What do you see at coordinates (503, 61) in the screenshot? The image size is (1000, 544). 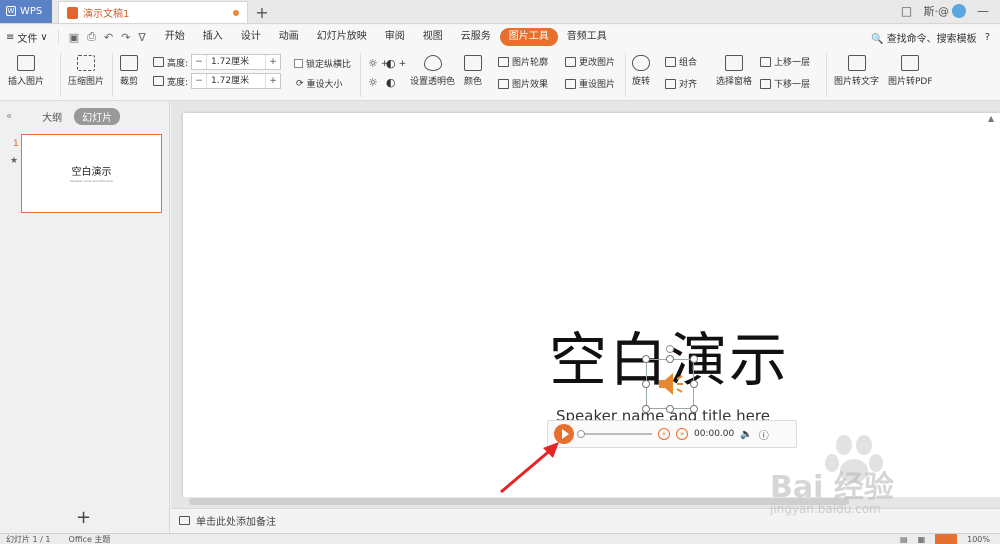 I see `outline-icon` at bounding box center [503, 61].